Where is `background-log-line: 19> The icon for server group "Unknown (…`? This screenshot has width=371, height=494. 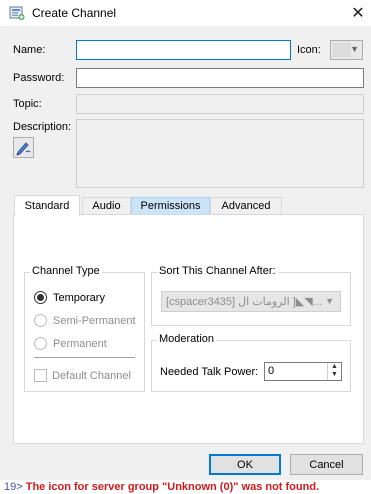
background-log-line: 19> The icon for server group "Unknown (… is located at coordinates (185, 487).